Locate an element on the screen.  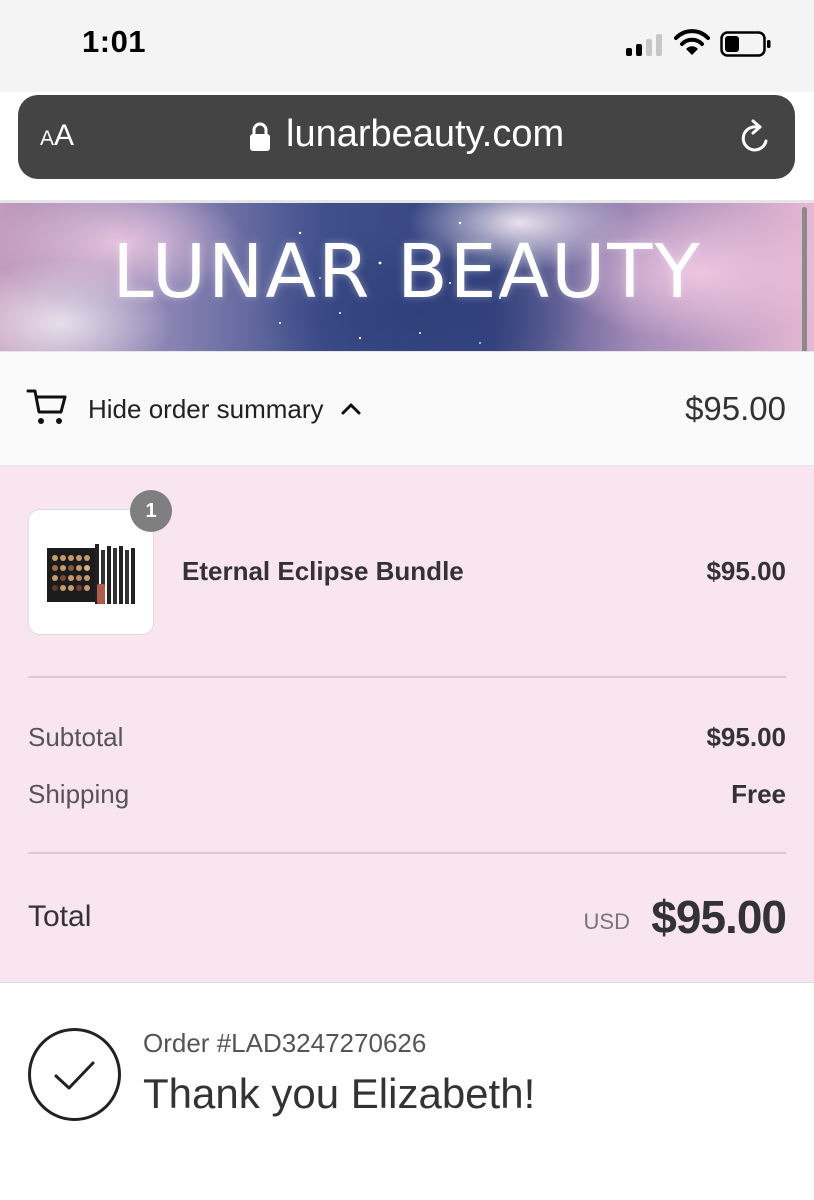
brand-logo: LUNAR BEAUTY is located at coordinates (407, 272).